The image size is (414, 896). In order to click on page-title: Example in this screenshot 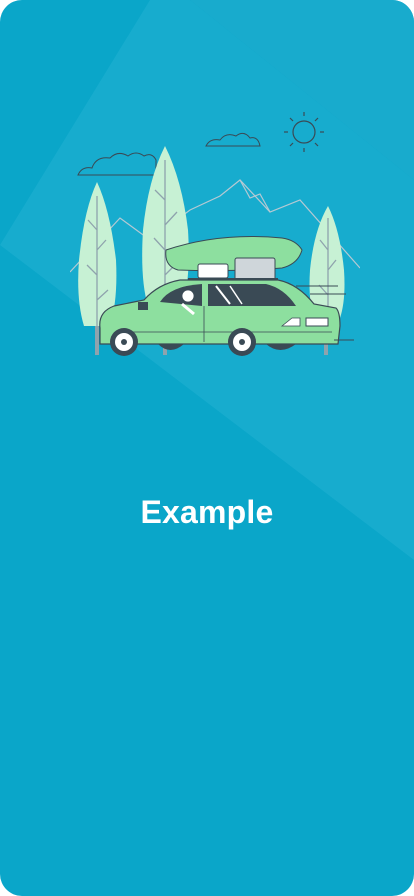, I will do `click(207, 512)`.